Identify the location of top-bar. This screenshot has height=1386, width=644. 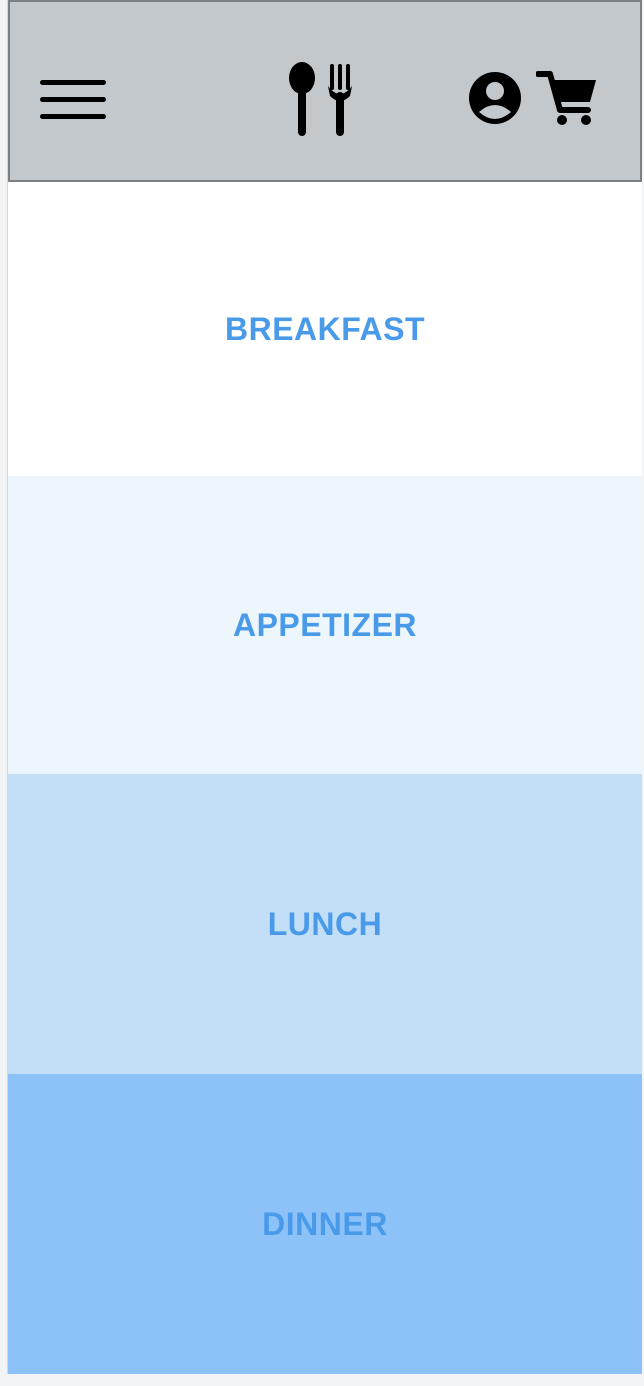
(325, 91).